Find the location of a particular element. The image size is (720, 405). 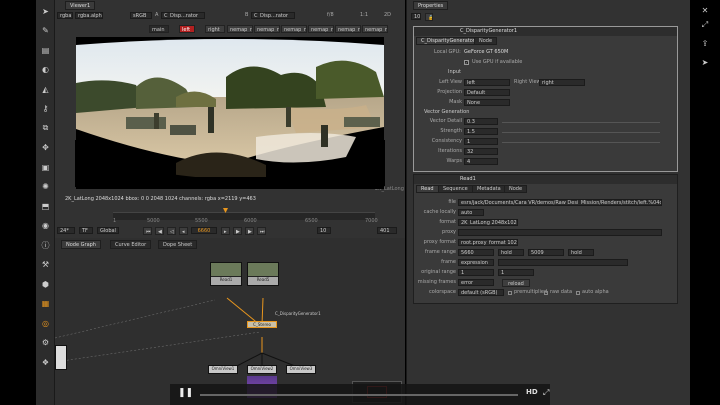

orig-start-field: 1 is located at coordinates (476, 272).